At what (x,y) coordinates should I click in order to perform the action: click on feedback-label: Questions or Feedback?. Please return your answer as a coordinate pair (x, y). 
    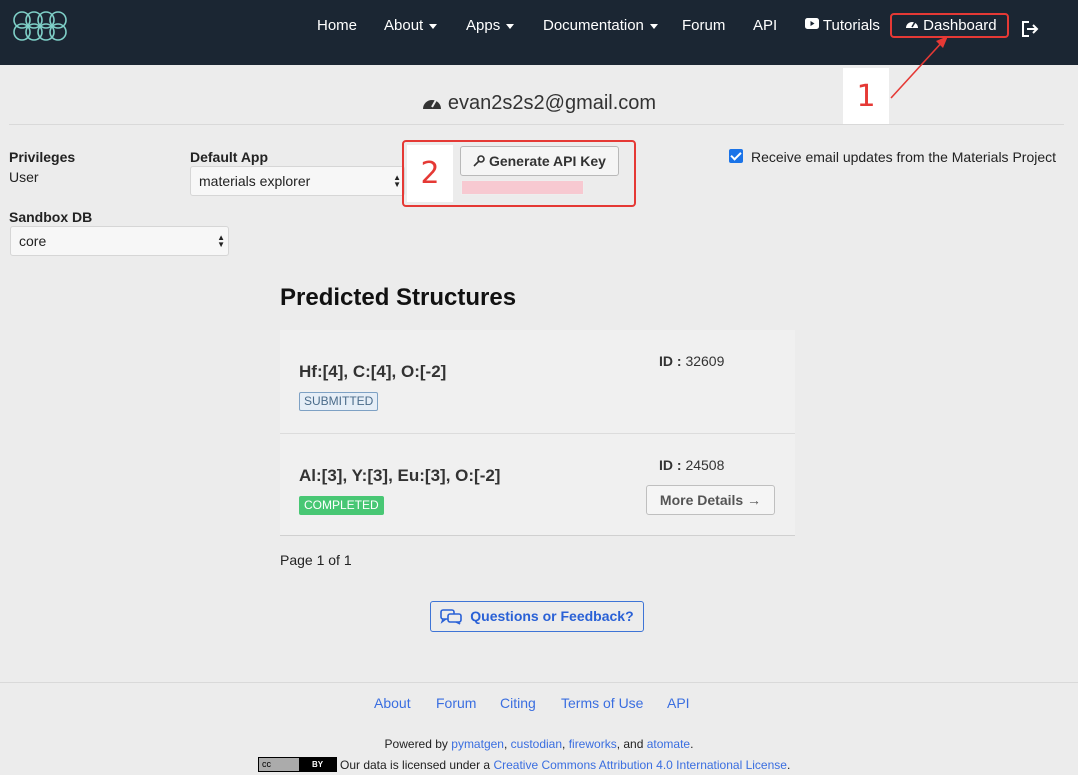
    Looking at the image, I should click on (552, 616).